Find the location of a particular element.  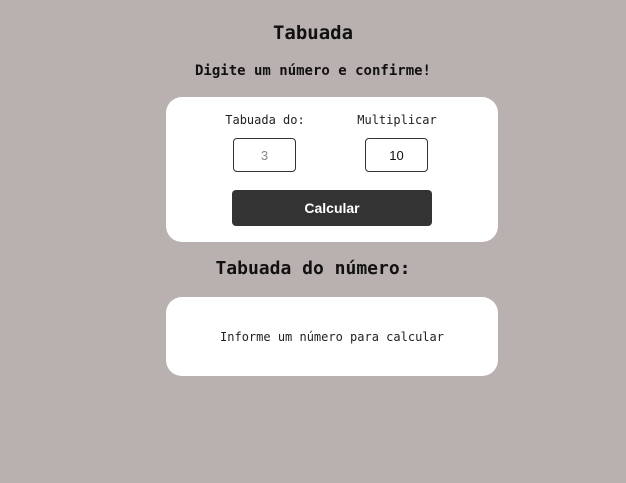

table-number-input is located at coordinates (264, 155).